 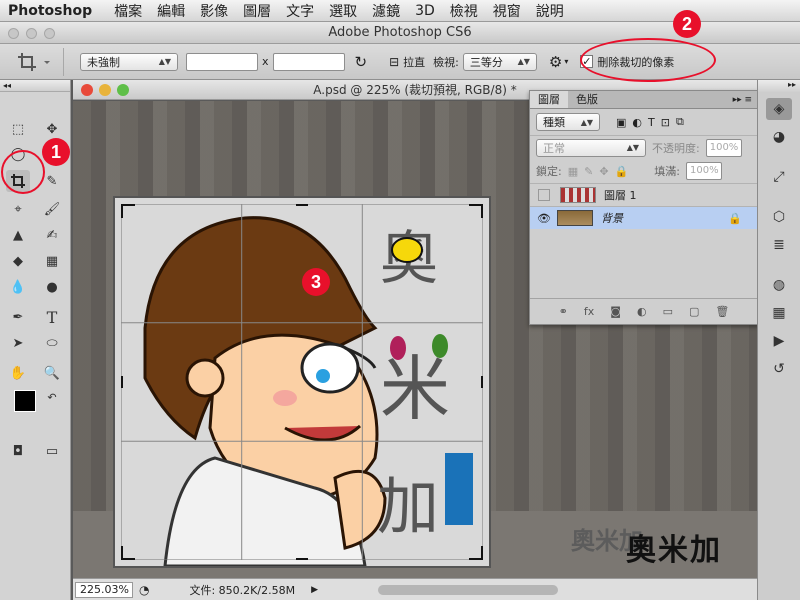 I want to click on straighten-label: 拉直, so click(x=414, y=62).